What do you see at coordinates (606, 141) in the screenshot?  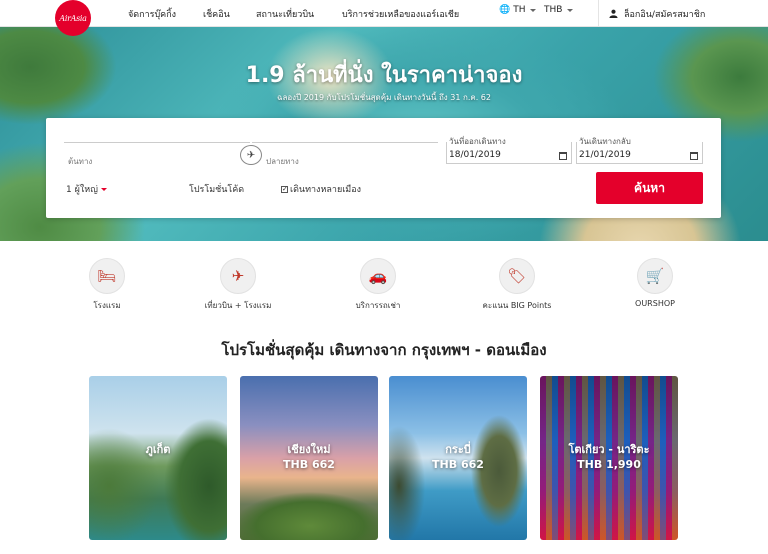 I see `return-date-label: วันเดินทางกลับ` at bounding box center [606, 141].